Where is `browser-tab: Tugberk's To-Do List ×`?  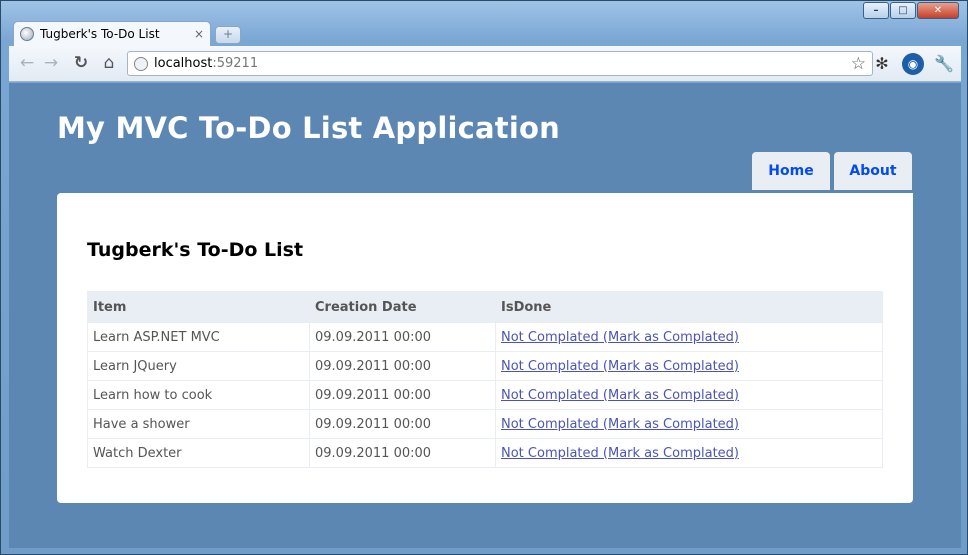 browser-tab: Tugberk's To-Do List × is located at coordinates (112, 33).